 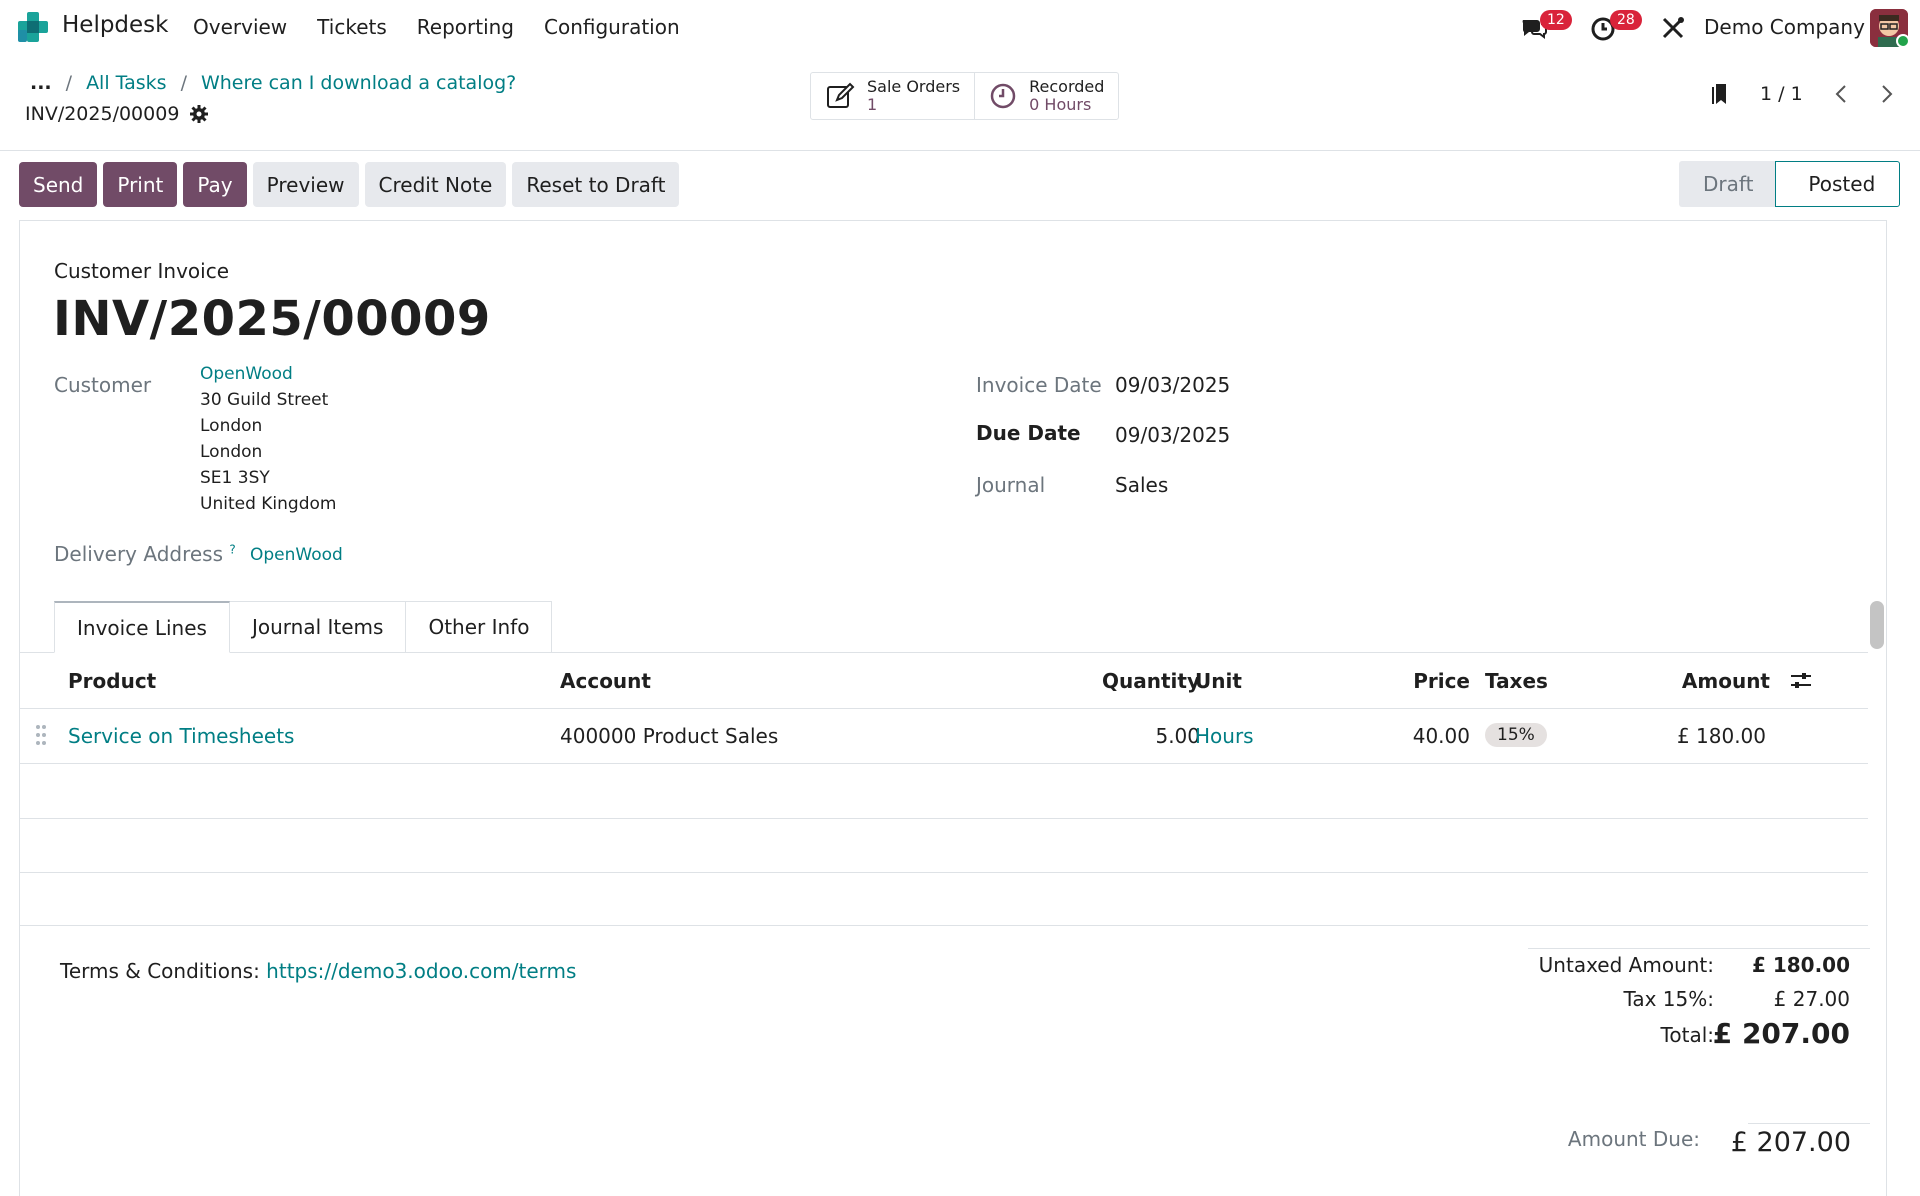 I want to click on tab-other-info: Other Info, so click(x=479, y=627).